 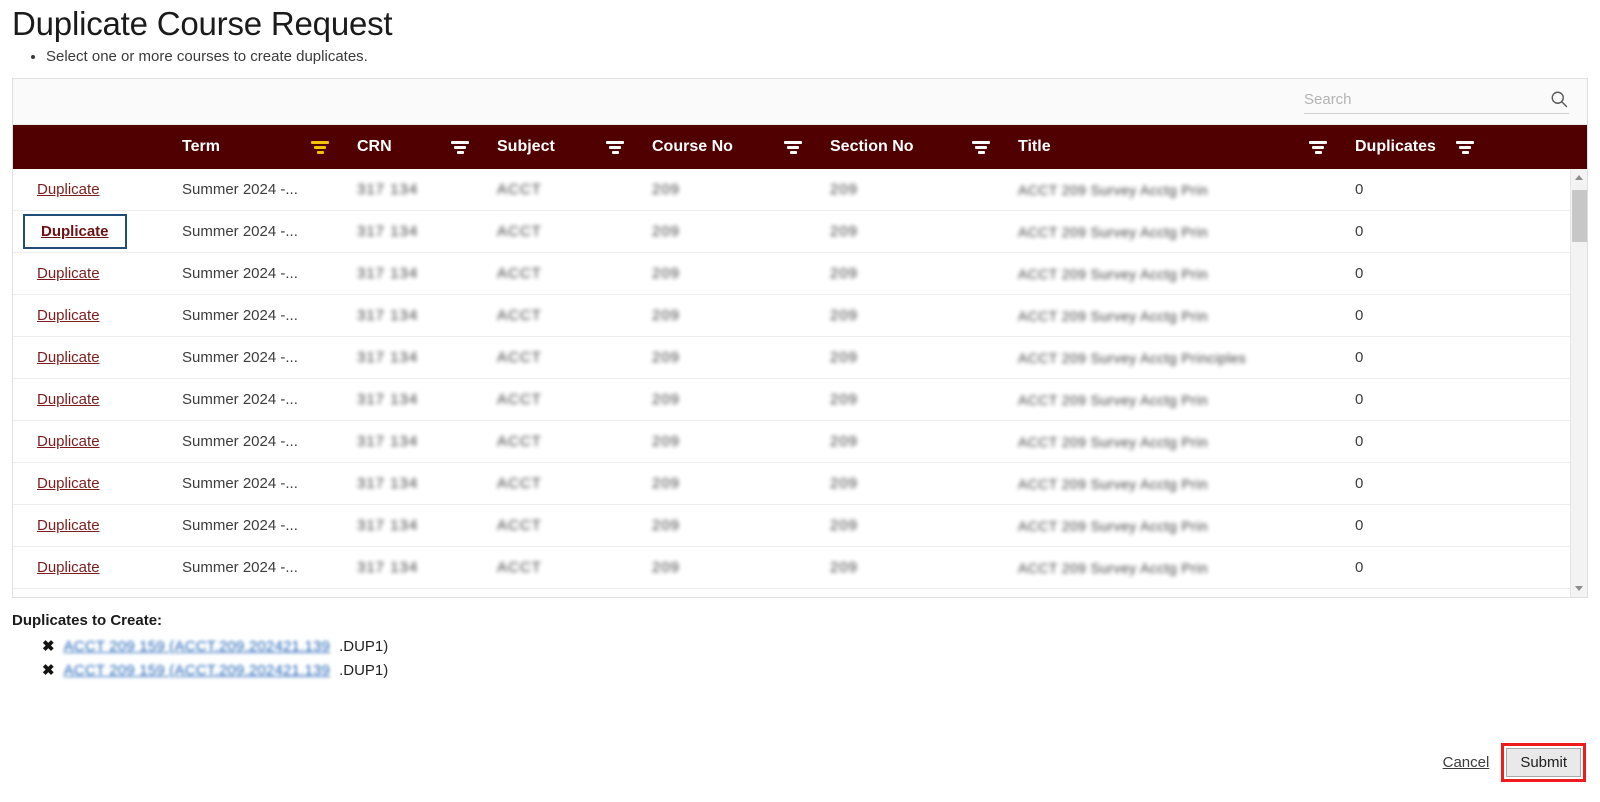 What do you see at coordinates (1543, 762) in the screenshot?
I see `submit-button: Submit` at bounding box center [1543, 762].